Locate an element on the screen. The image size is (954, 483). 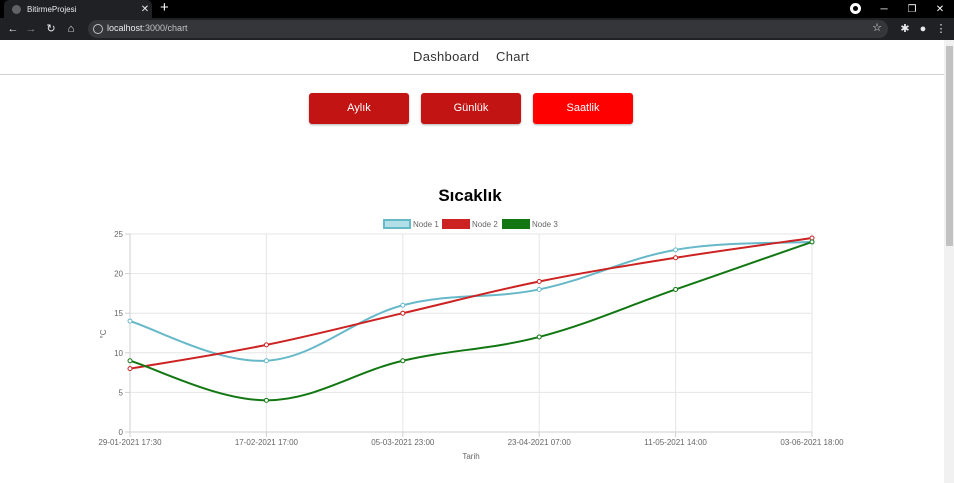
y-tick-label: 20 is located at coordinates (118, 274).